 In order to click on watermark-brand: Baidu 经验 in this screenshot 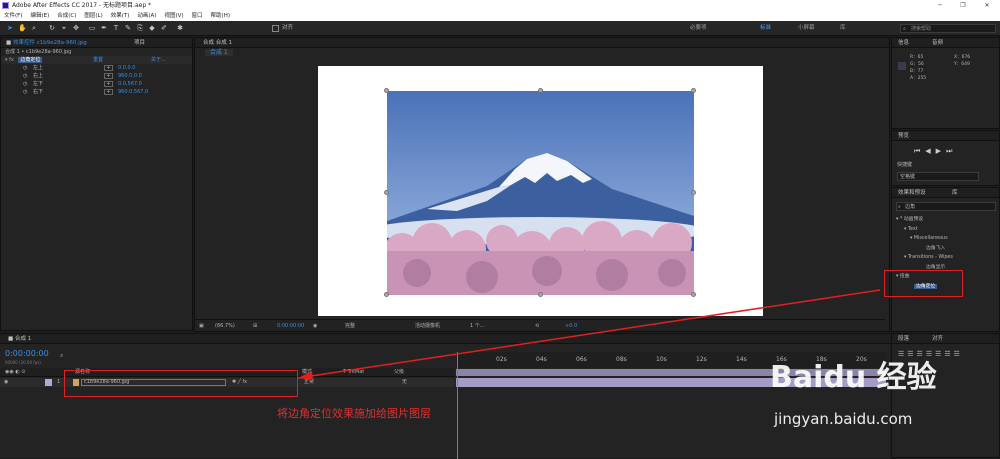, I will do `click(853, 377)`.